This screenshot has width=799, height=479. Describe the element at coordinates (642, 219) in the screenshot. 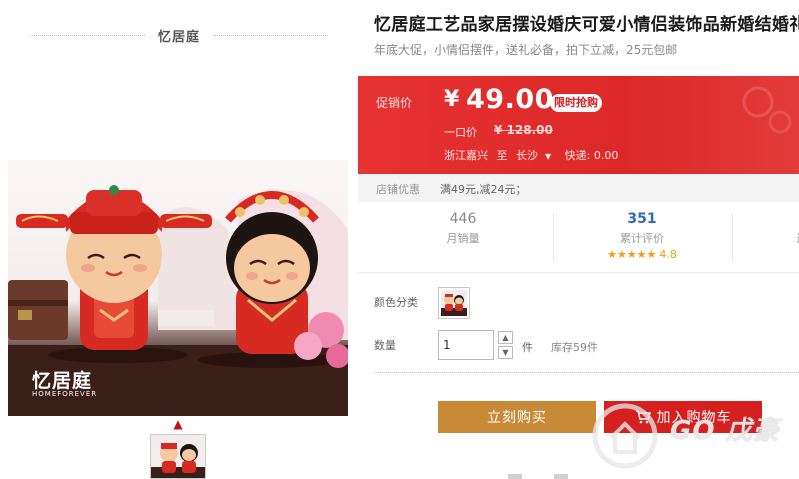

I see `reviews-value: 351` at that location.